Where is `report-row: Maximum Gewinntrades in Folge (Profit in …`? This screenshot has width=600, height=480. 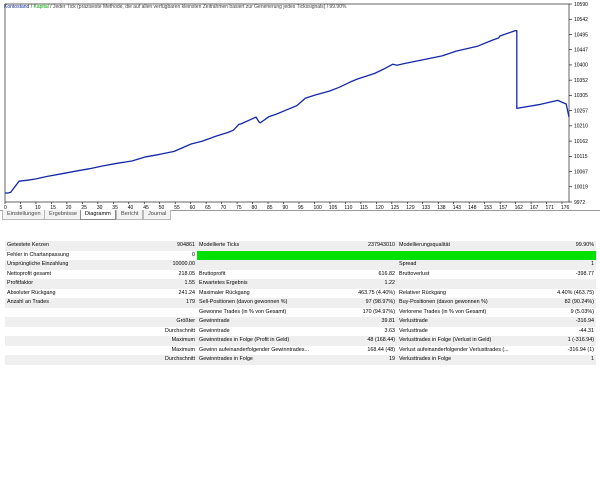
report-row: Maximum Gewinntrades in Folge (Profit in … is located at coordinates (300, 341).